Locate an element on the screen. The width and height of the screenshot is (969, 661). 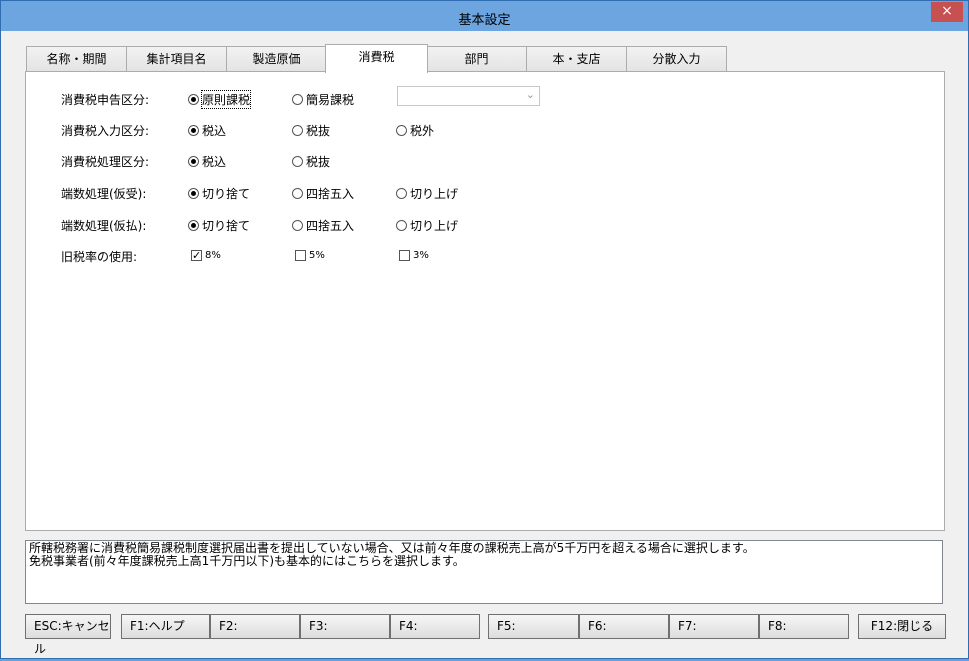
checkbox-rate-3: 3% is located at coordinates (414, 255).